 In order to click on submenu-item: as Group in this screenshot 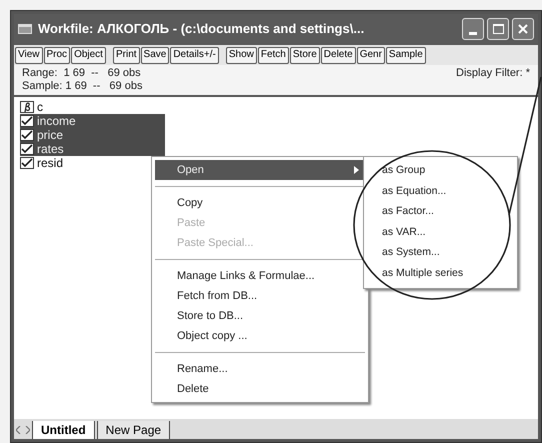, I will do `click(395, 171)`.